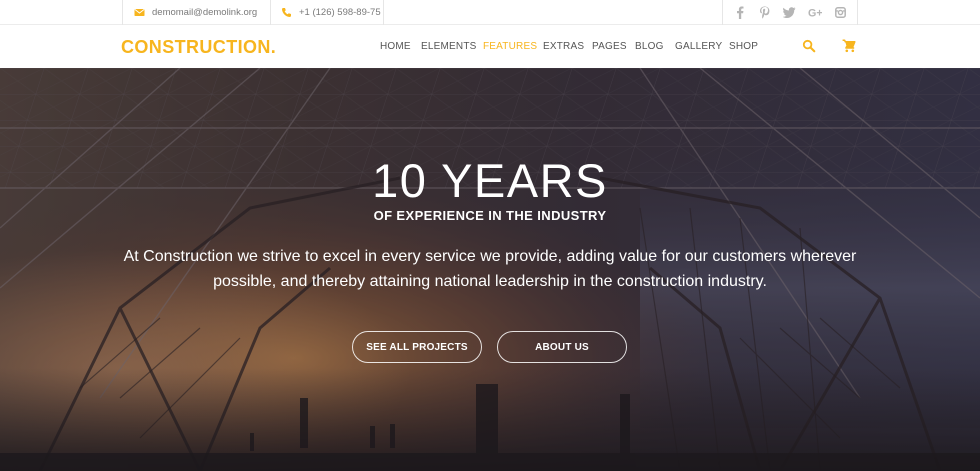 This screenshot has width=980, height=471. I want to click on envelope-icon, so click(139, 12).